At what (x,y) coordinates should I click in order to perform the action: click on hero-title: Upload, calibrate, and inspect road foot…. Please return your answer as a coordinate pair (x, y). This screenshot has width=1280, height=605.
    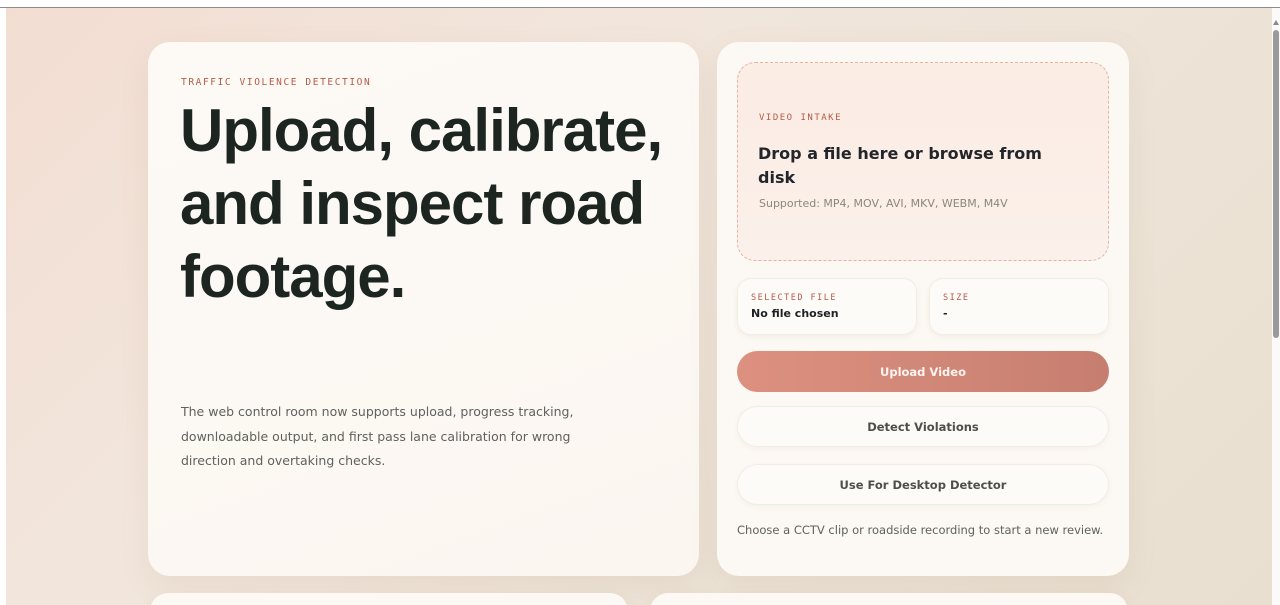
    Looking at the image, I should click on (421, 203).